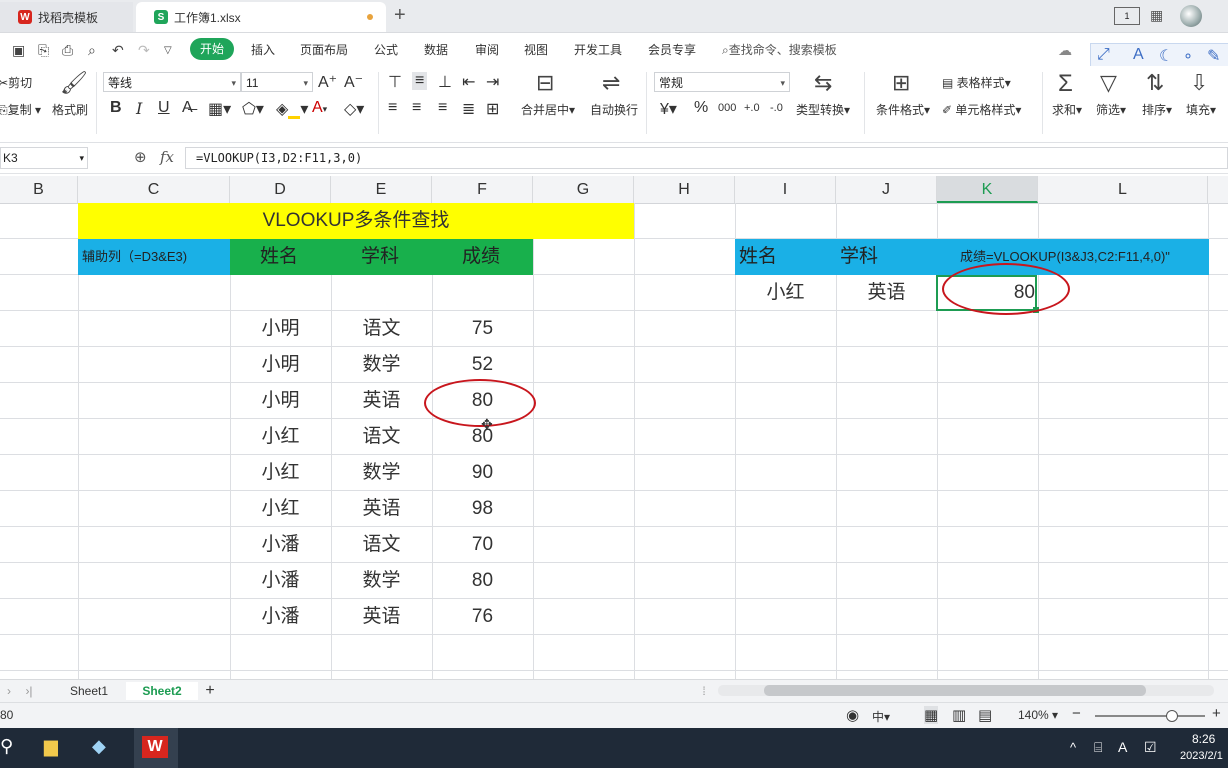 The image size is (1228, 768). What do you see at coordinates (445, 82) in the screenshot?
I see `align-bottom-icon: ⊥` at bounding box center [445, 82].